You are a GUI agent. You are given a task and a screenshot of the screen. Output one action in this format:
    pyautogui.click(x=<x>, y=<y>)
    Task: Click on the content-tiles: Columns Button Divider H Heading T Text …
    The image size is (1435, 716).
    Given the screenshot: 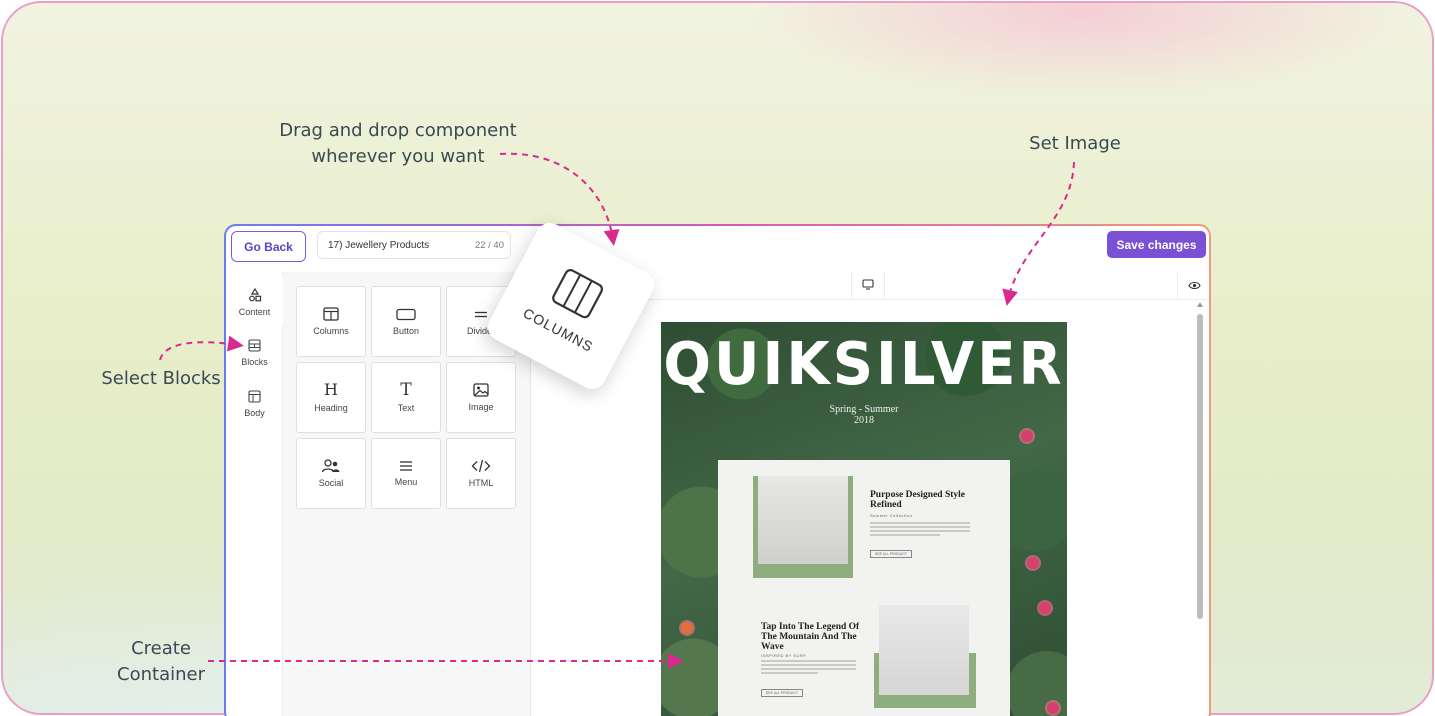 What is the action you would take?
    pyautogui.click(x=406, y=397)
    